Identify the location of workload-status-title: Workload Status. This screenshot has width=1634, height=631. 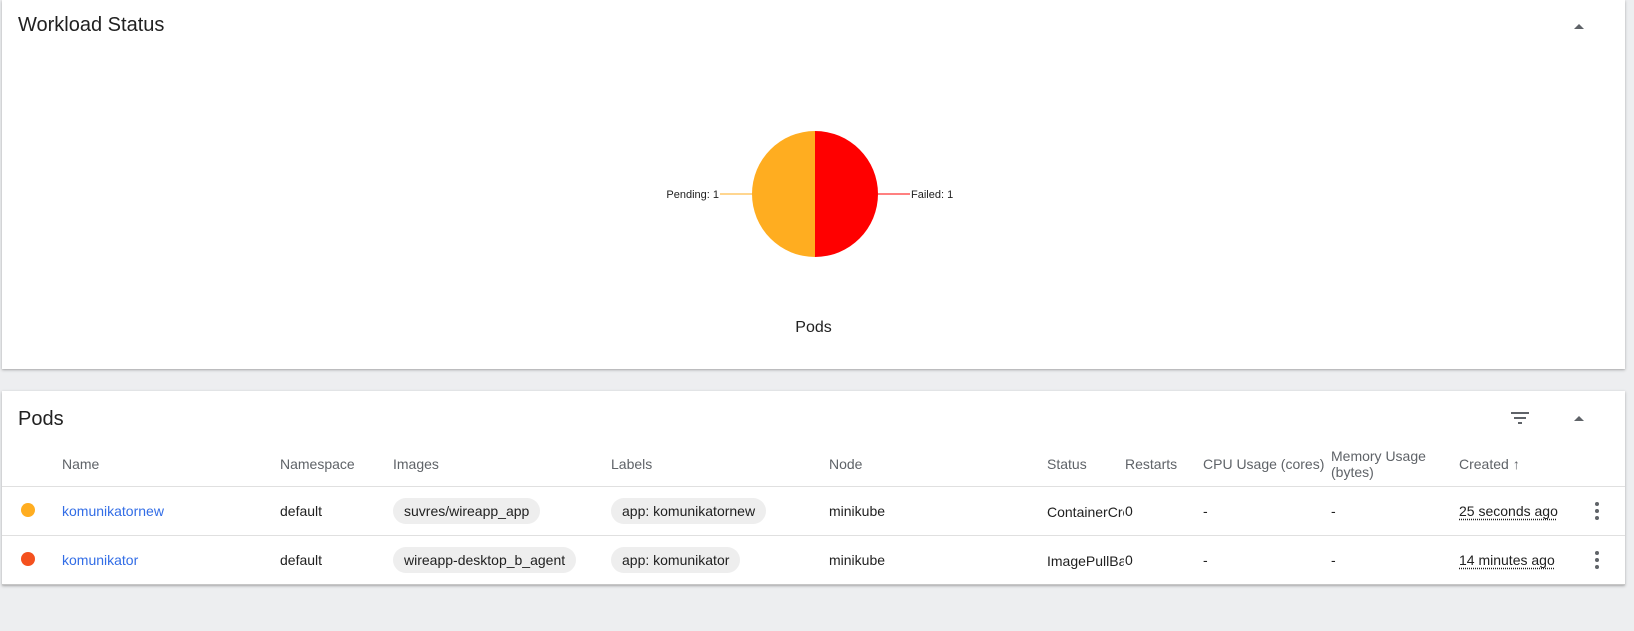
(91, 25).